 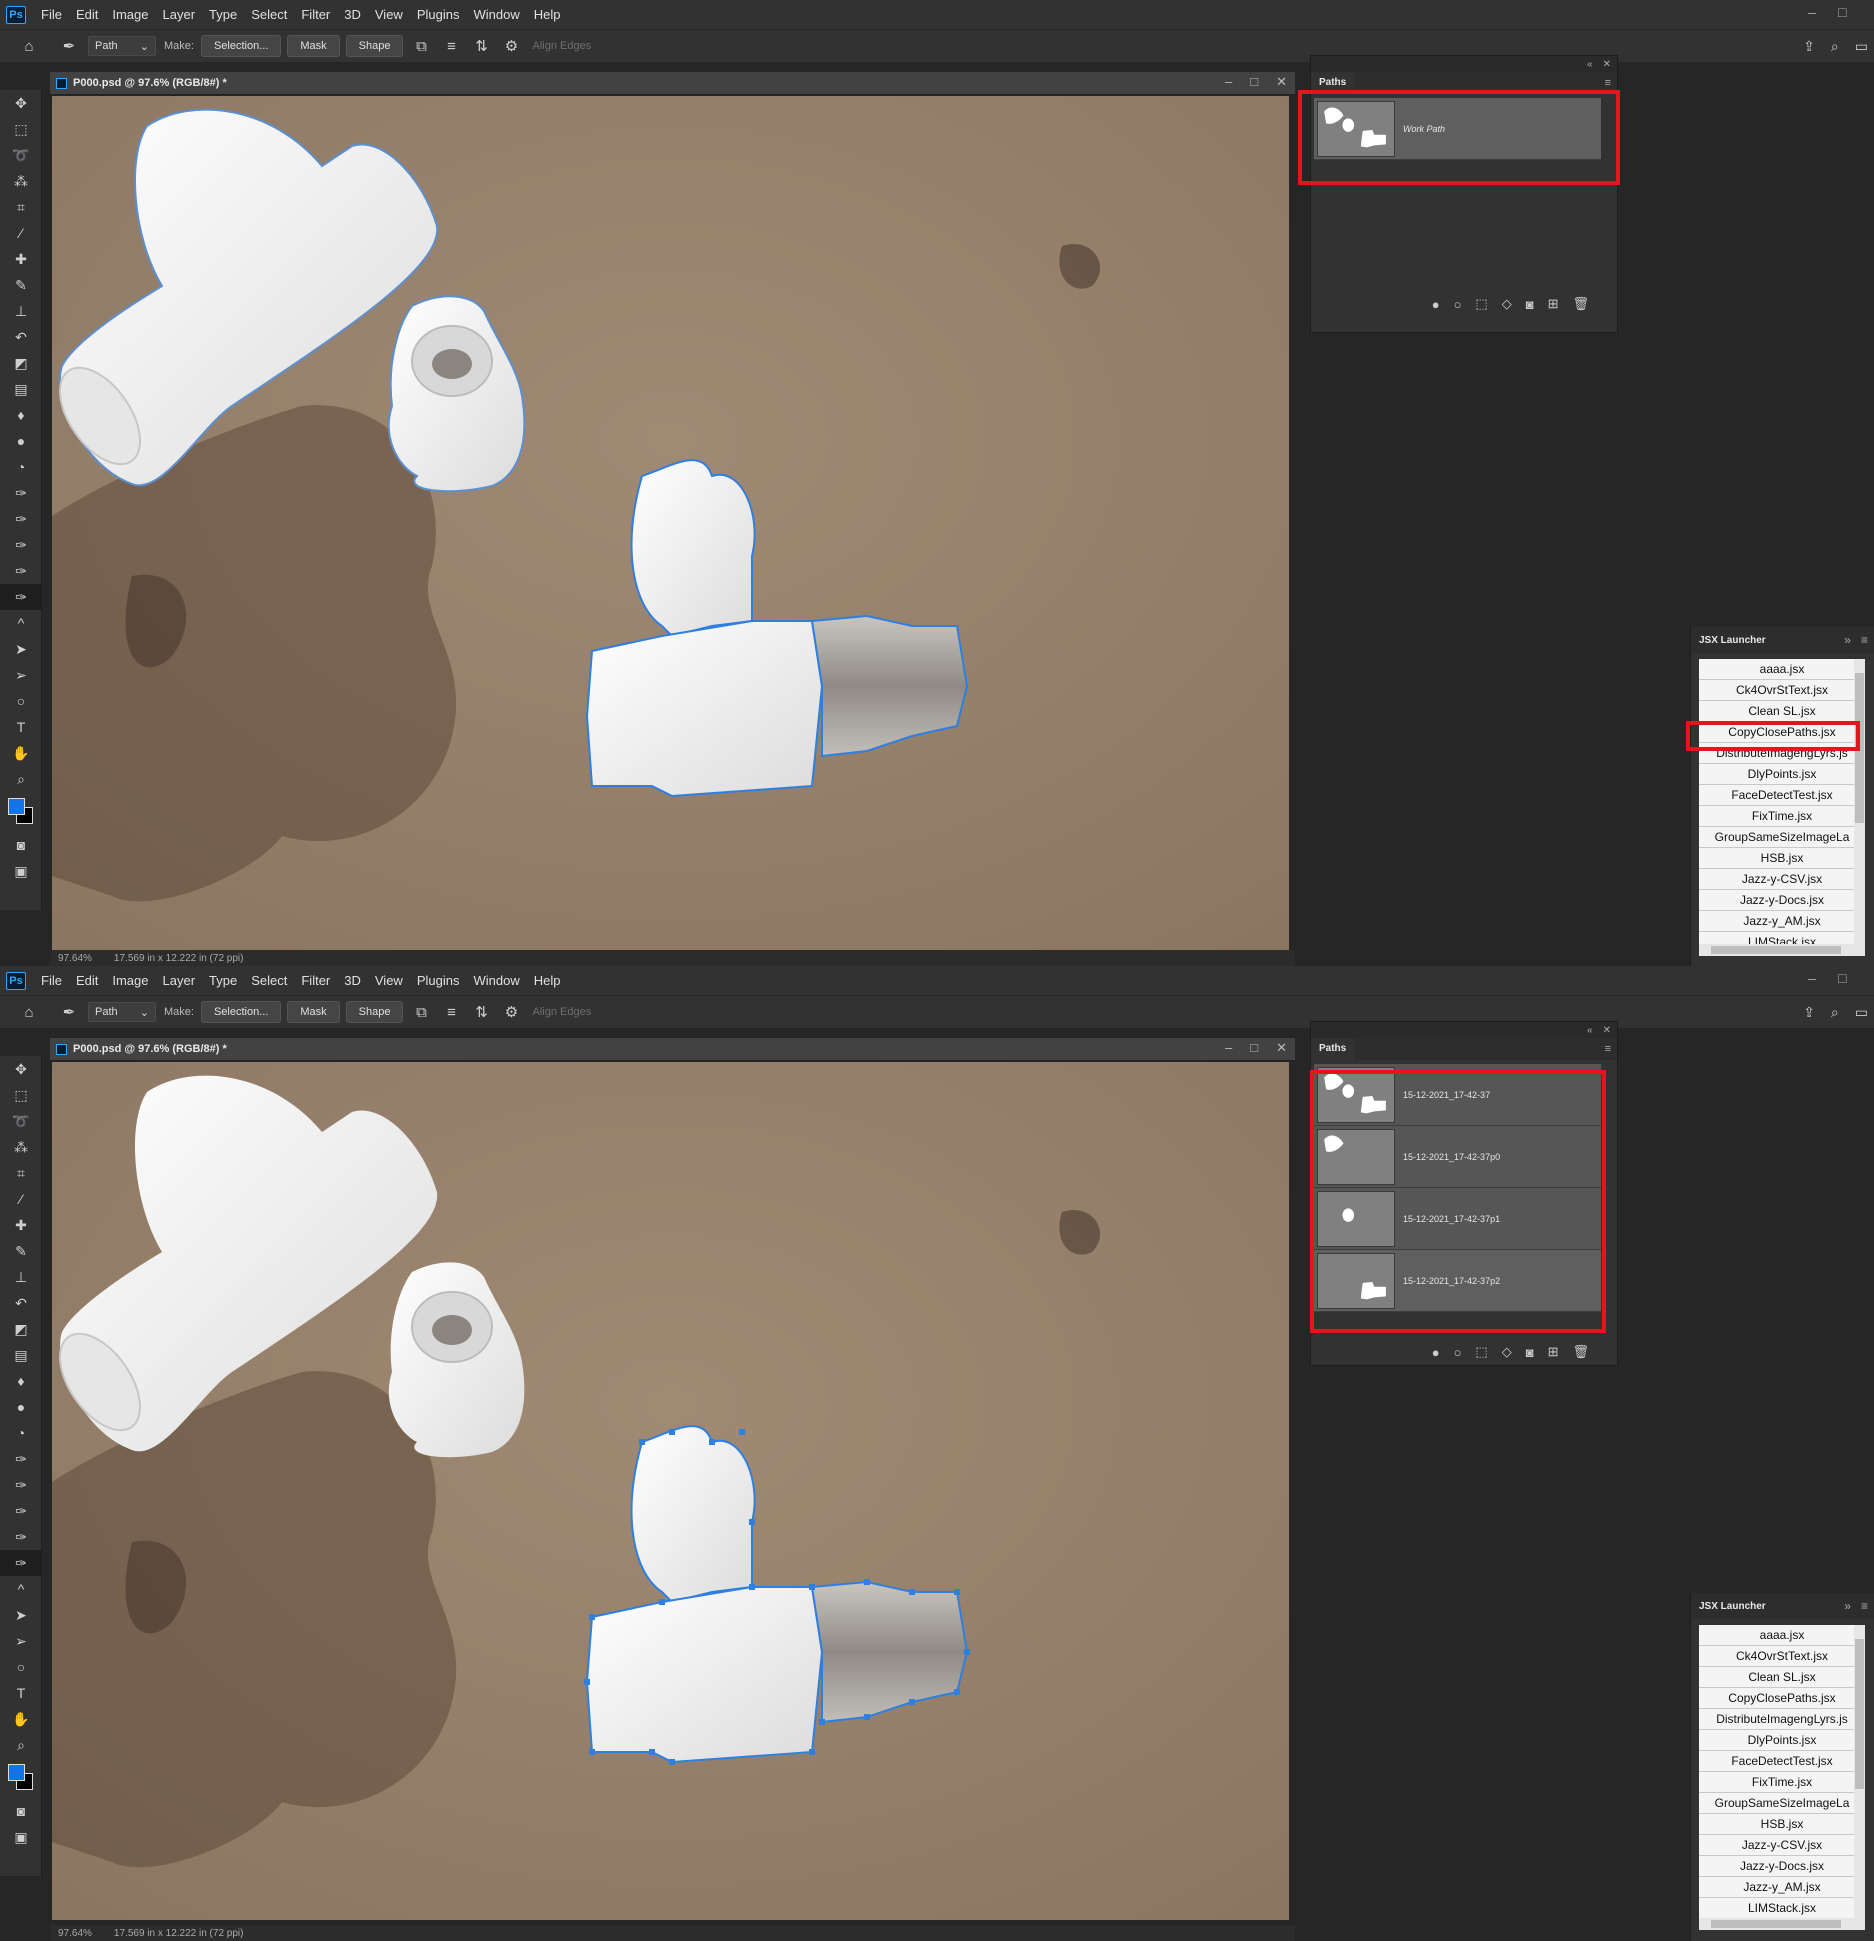 I want to click on quick-mask-icon: ◙, so click(x=21, y=1811).